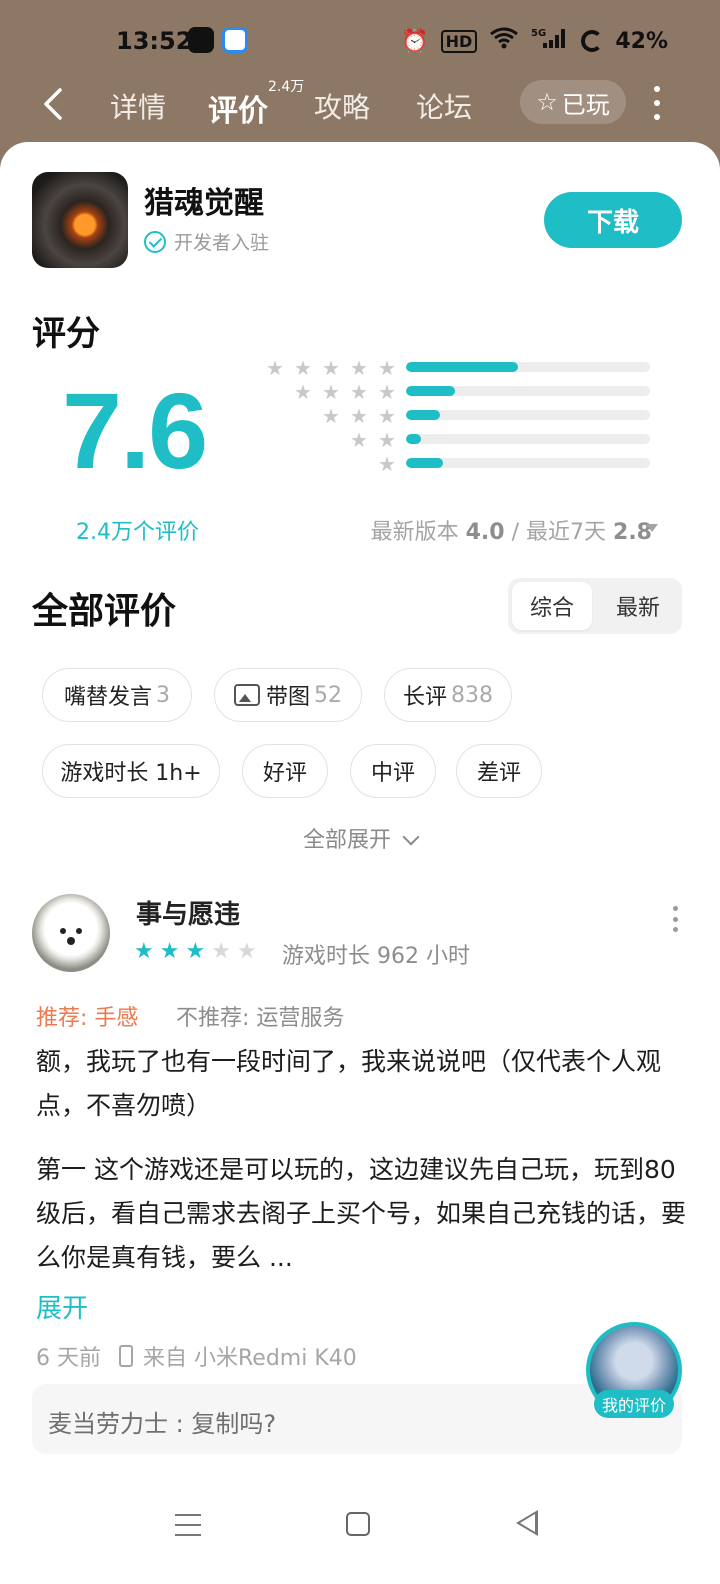 Image resolution: width=720 pixels, height=1584 pixels. What do you see at coordinates (188, 1525) in the screenshot?
I see `recent-apps-icon` at bounding box center [188, 1525].